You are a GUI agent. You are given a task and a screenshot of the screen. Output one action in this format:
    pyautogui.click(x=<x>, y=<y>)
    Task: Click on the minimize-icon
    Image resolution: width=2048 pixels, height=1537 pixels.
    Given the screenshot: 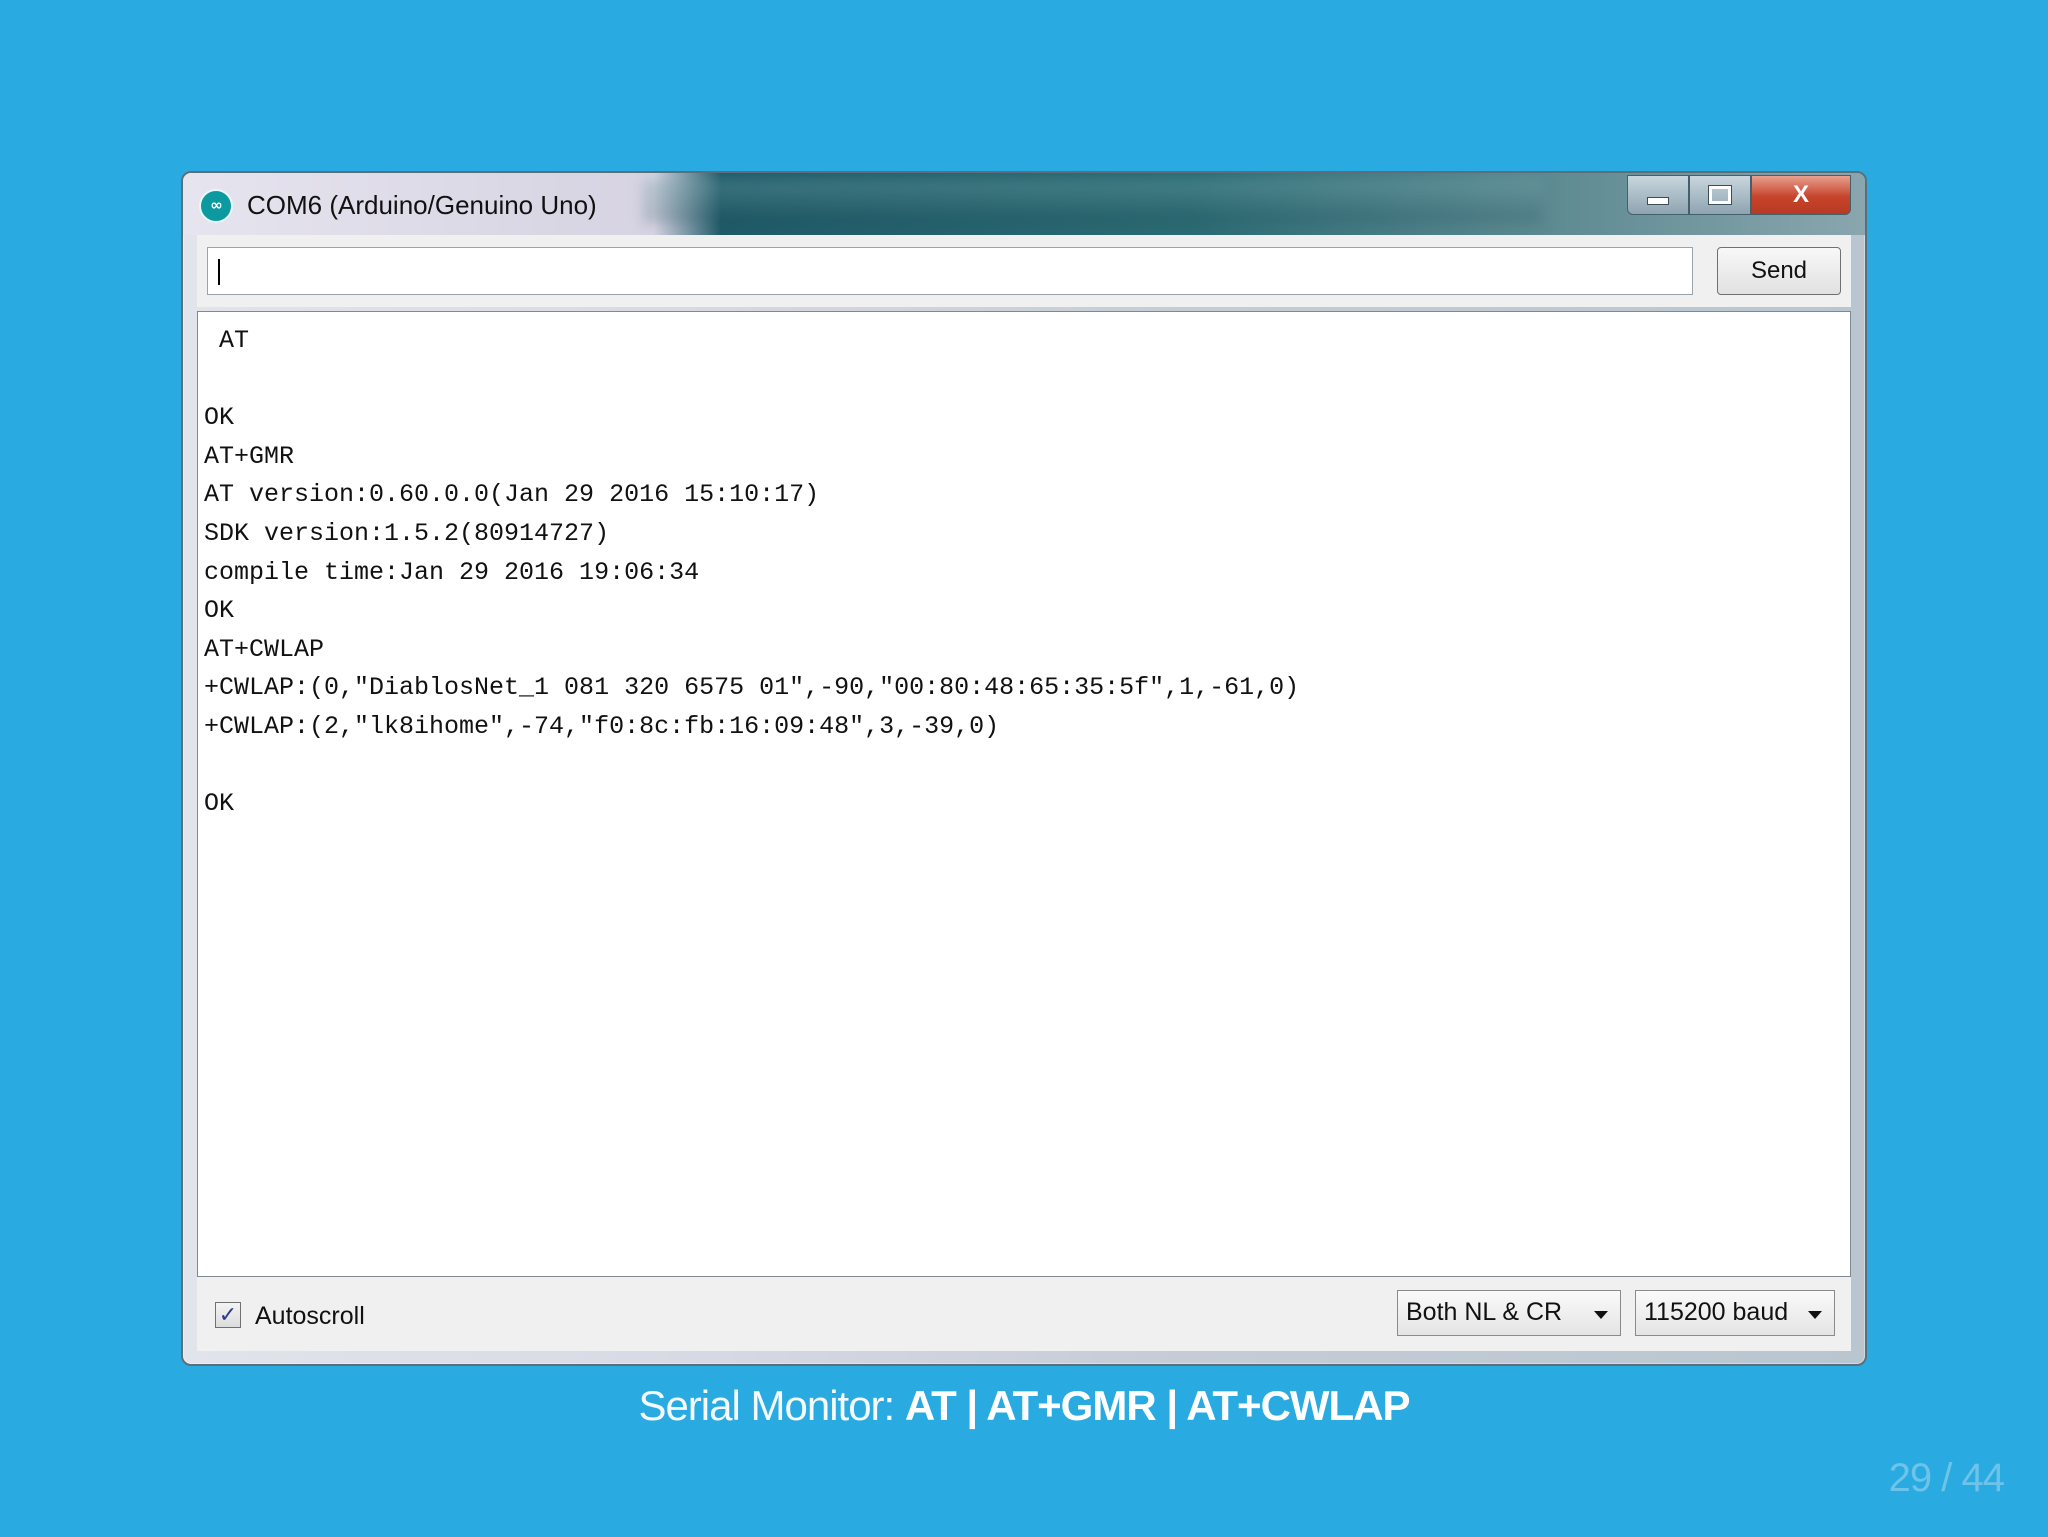 What is the action you would take?
    pyautogui.click(x=1658, y=201)
    